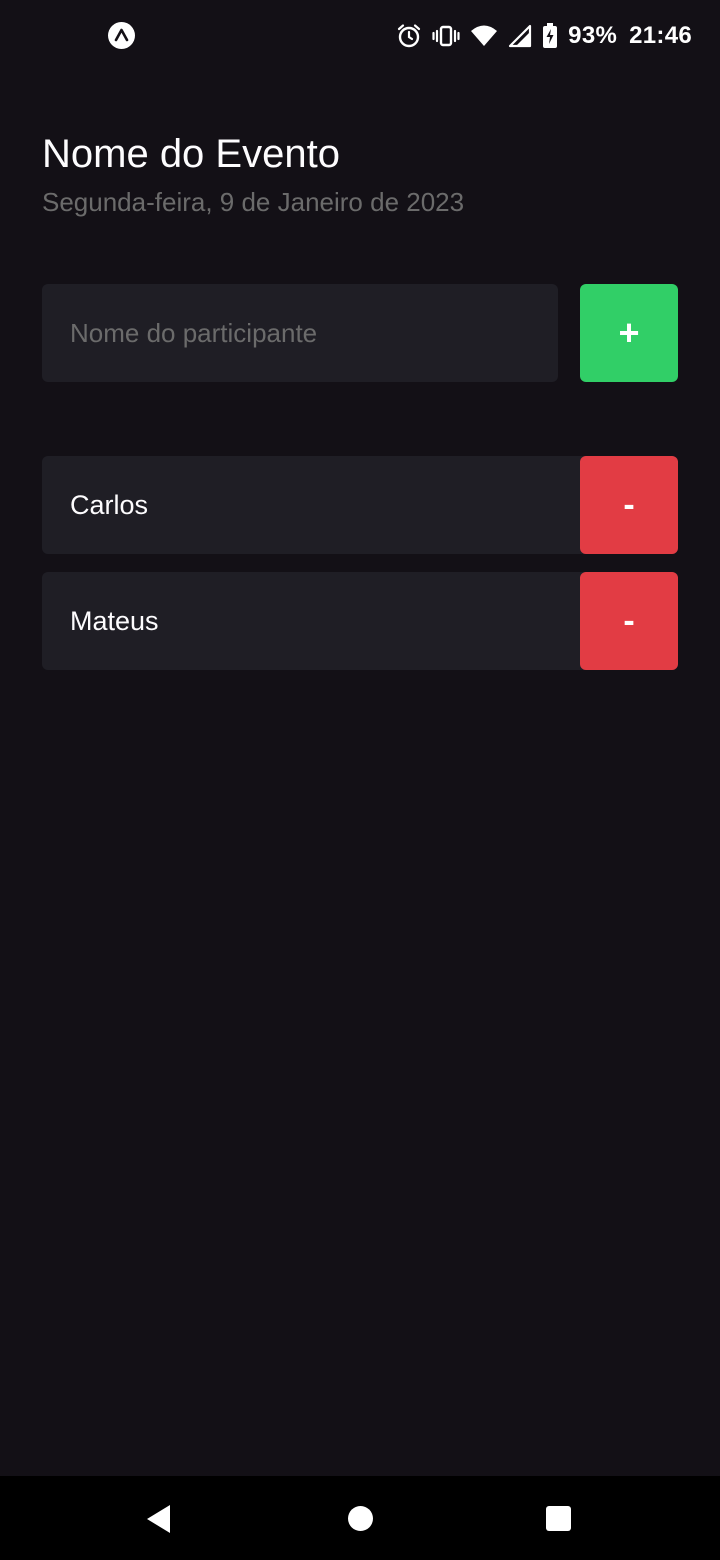 The image size is (720, 1560). Describe the element at coordinates (121, 35) in the screenshot. I see `expo-icon` at that location.